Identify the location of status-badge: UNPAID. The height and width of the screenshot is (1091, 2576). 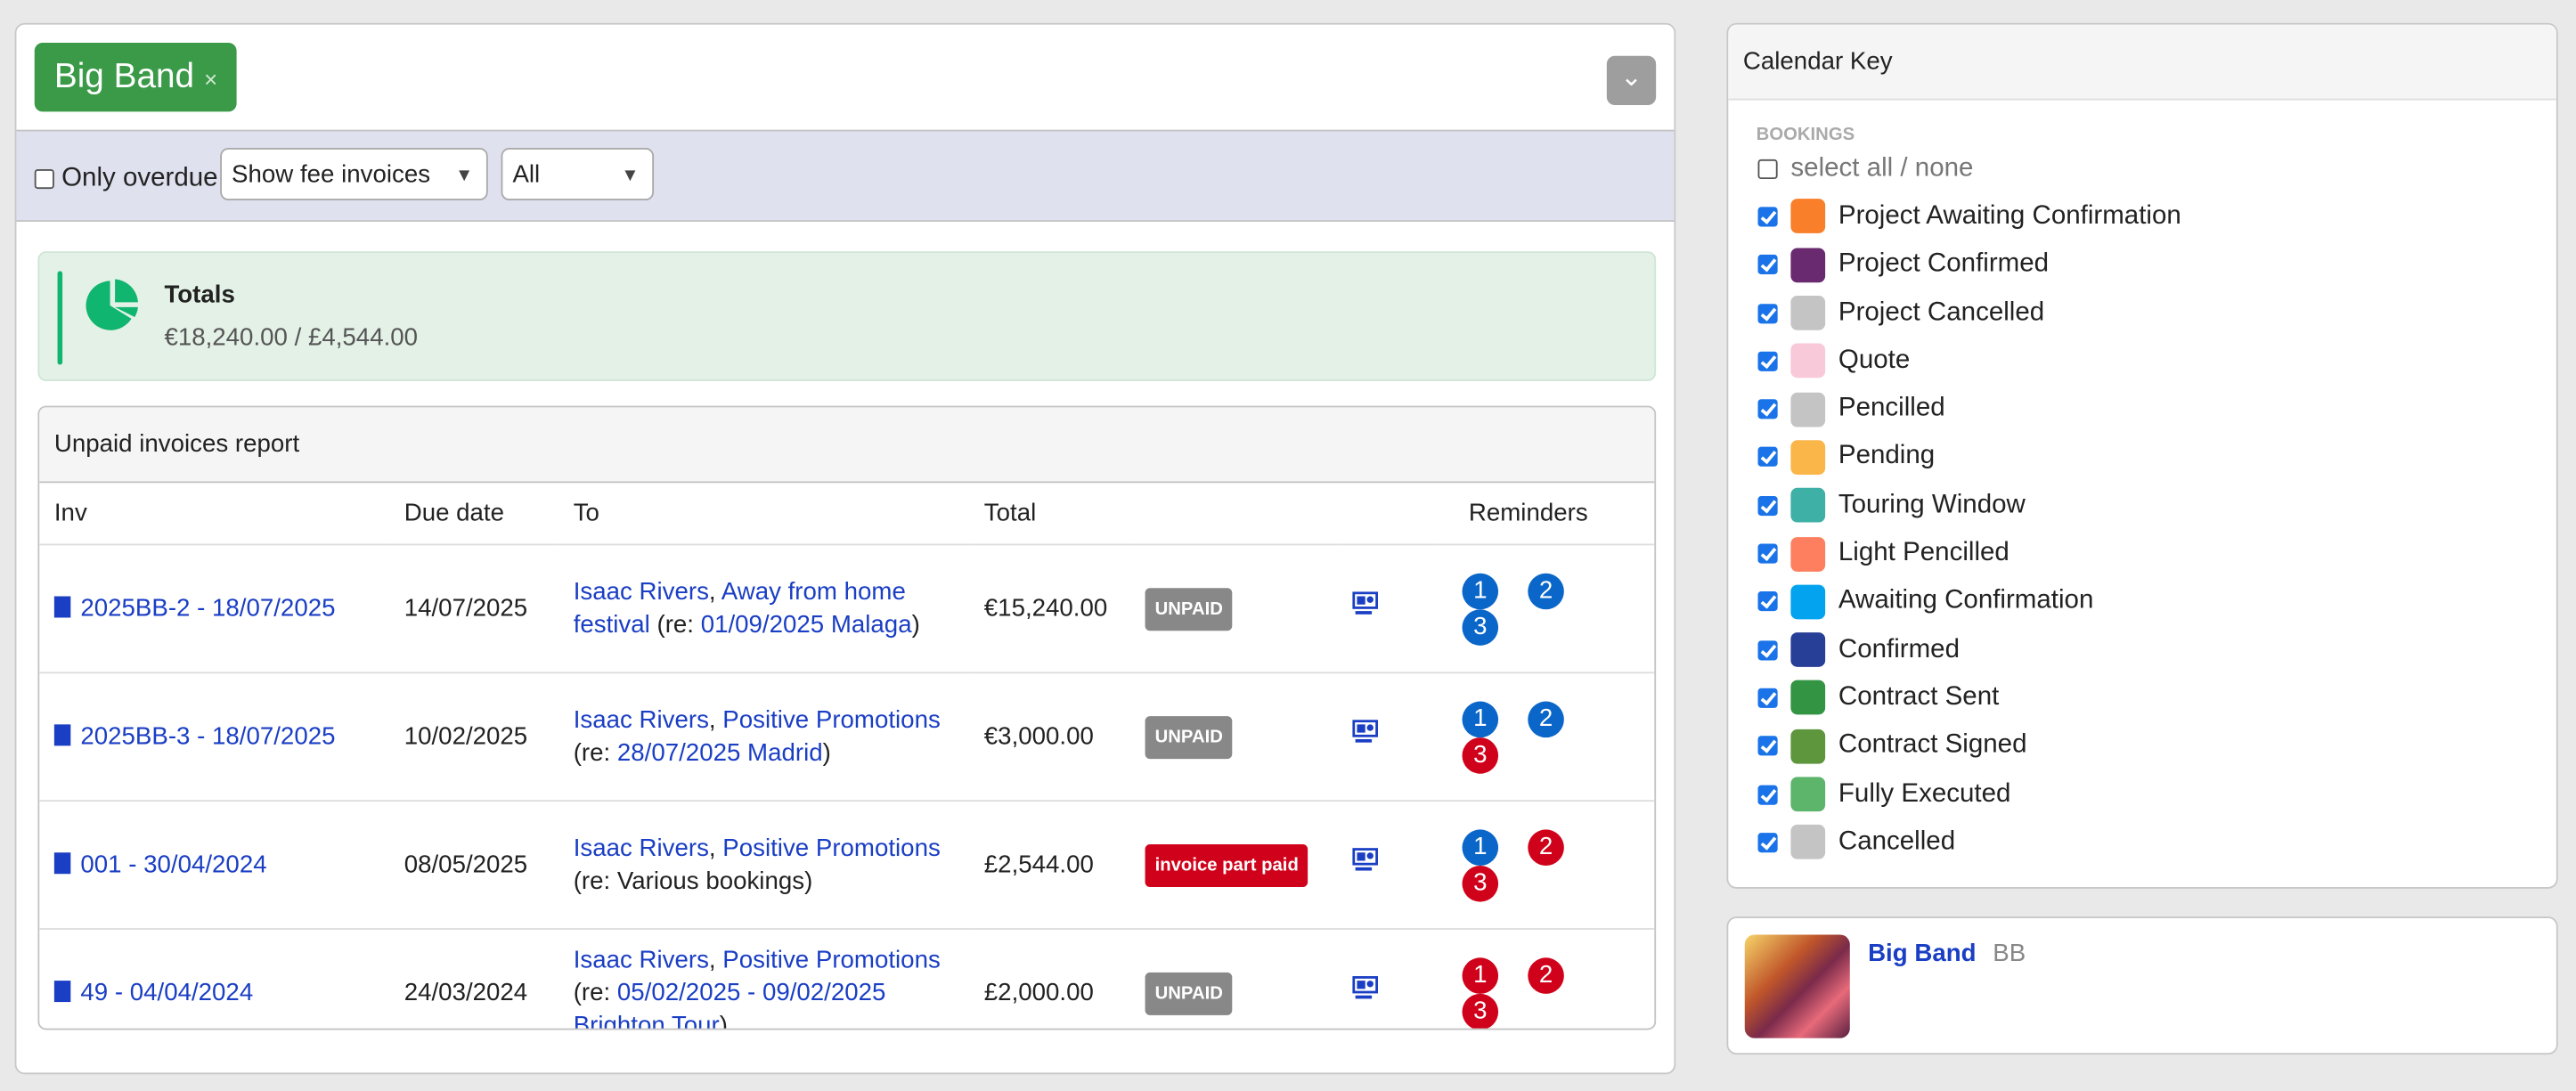
(1189, 992).